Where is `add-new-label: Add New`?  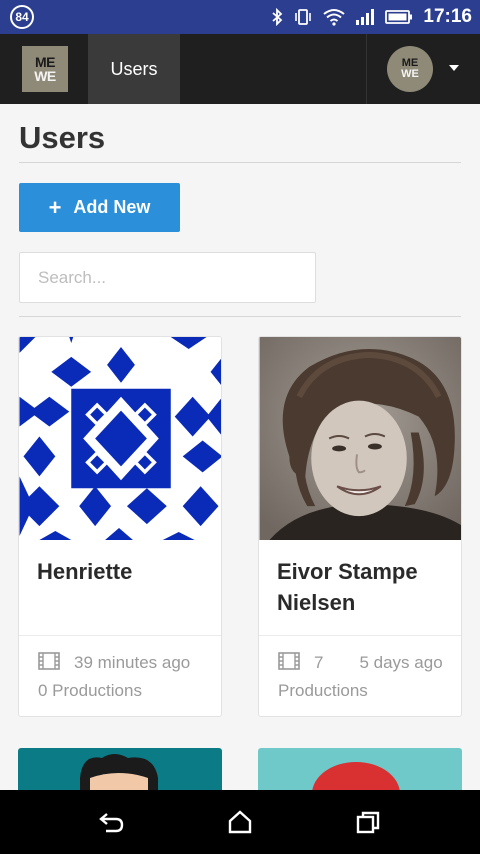
add-new-label: Add New is located at coordinates (112, 207).